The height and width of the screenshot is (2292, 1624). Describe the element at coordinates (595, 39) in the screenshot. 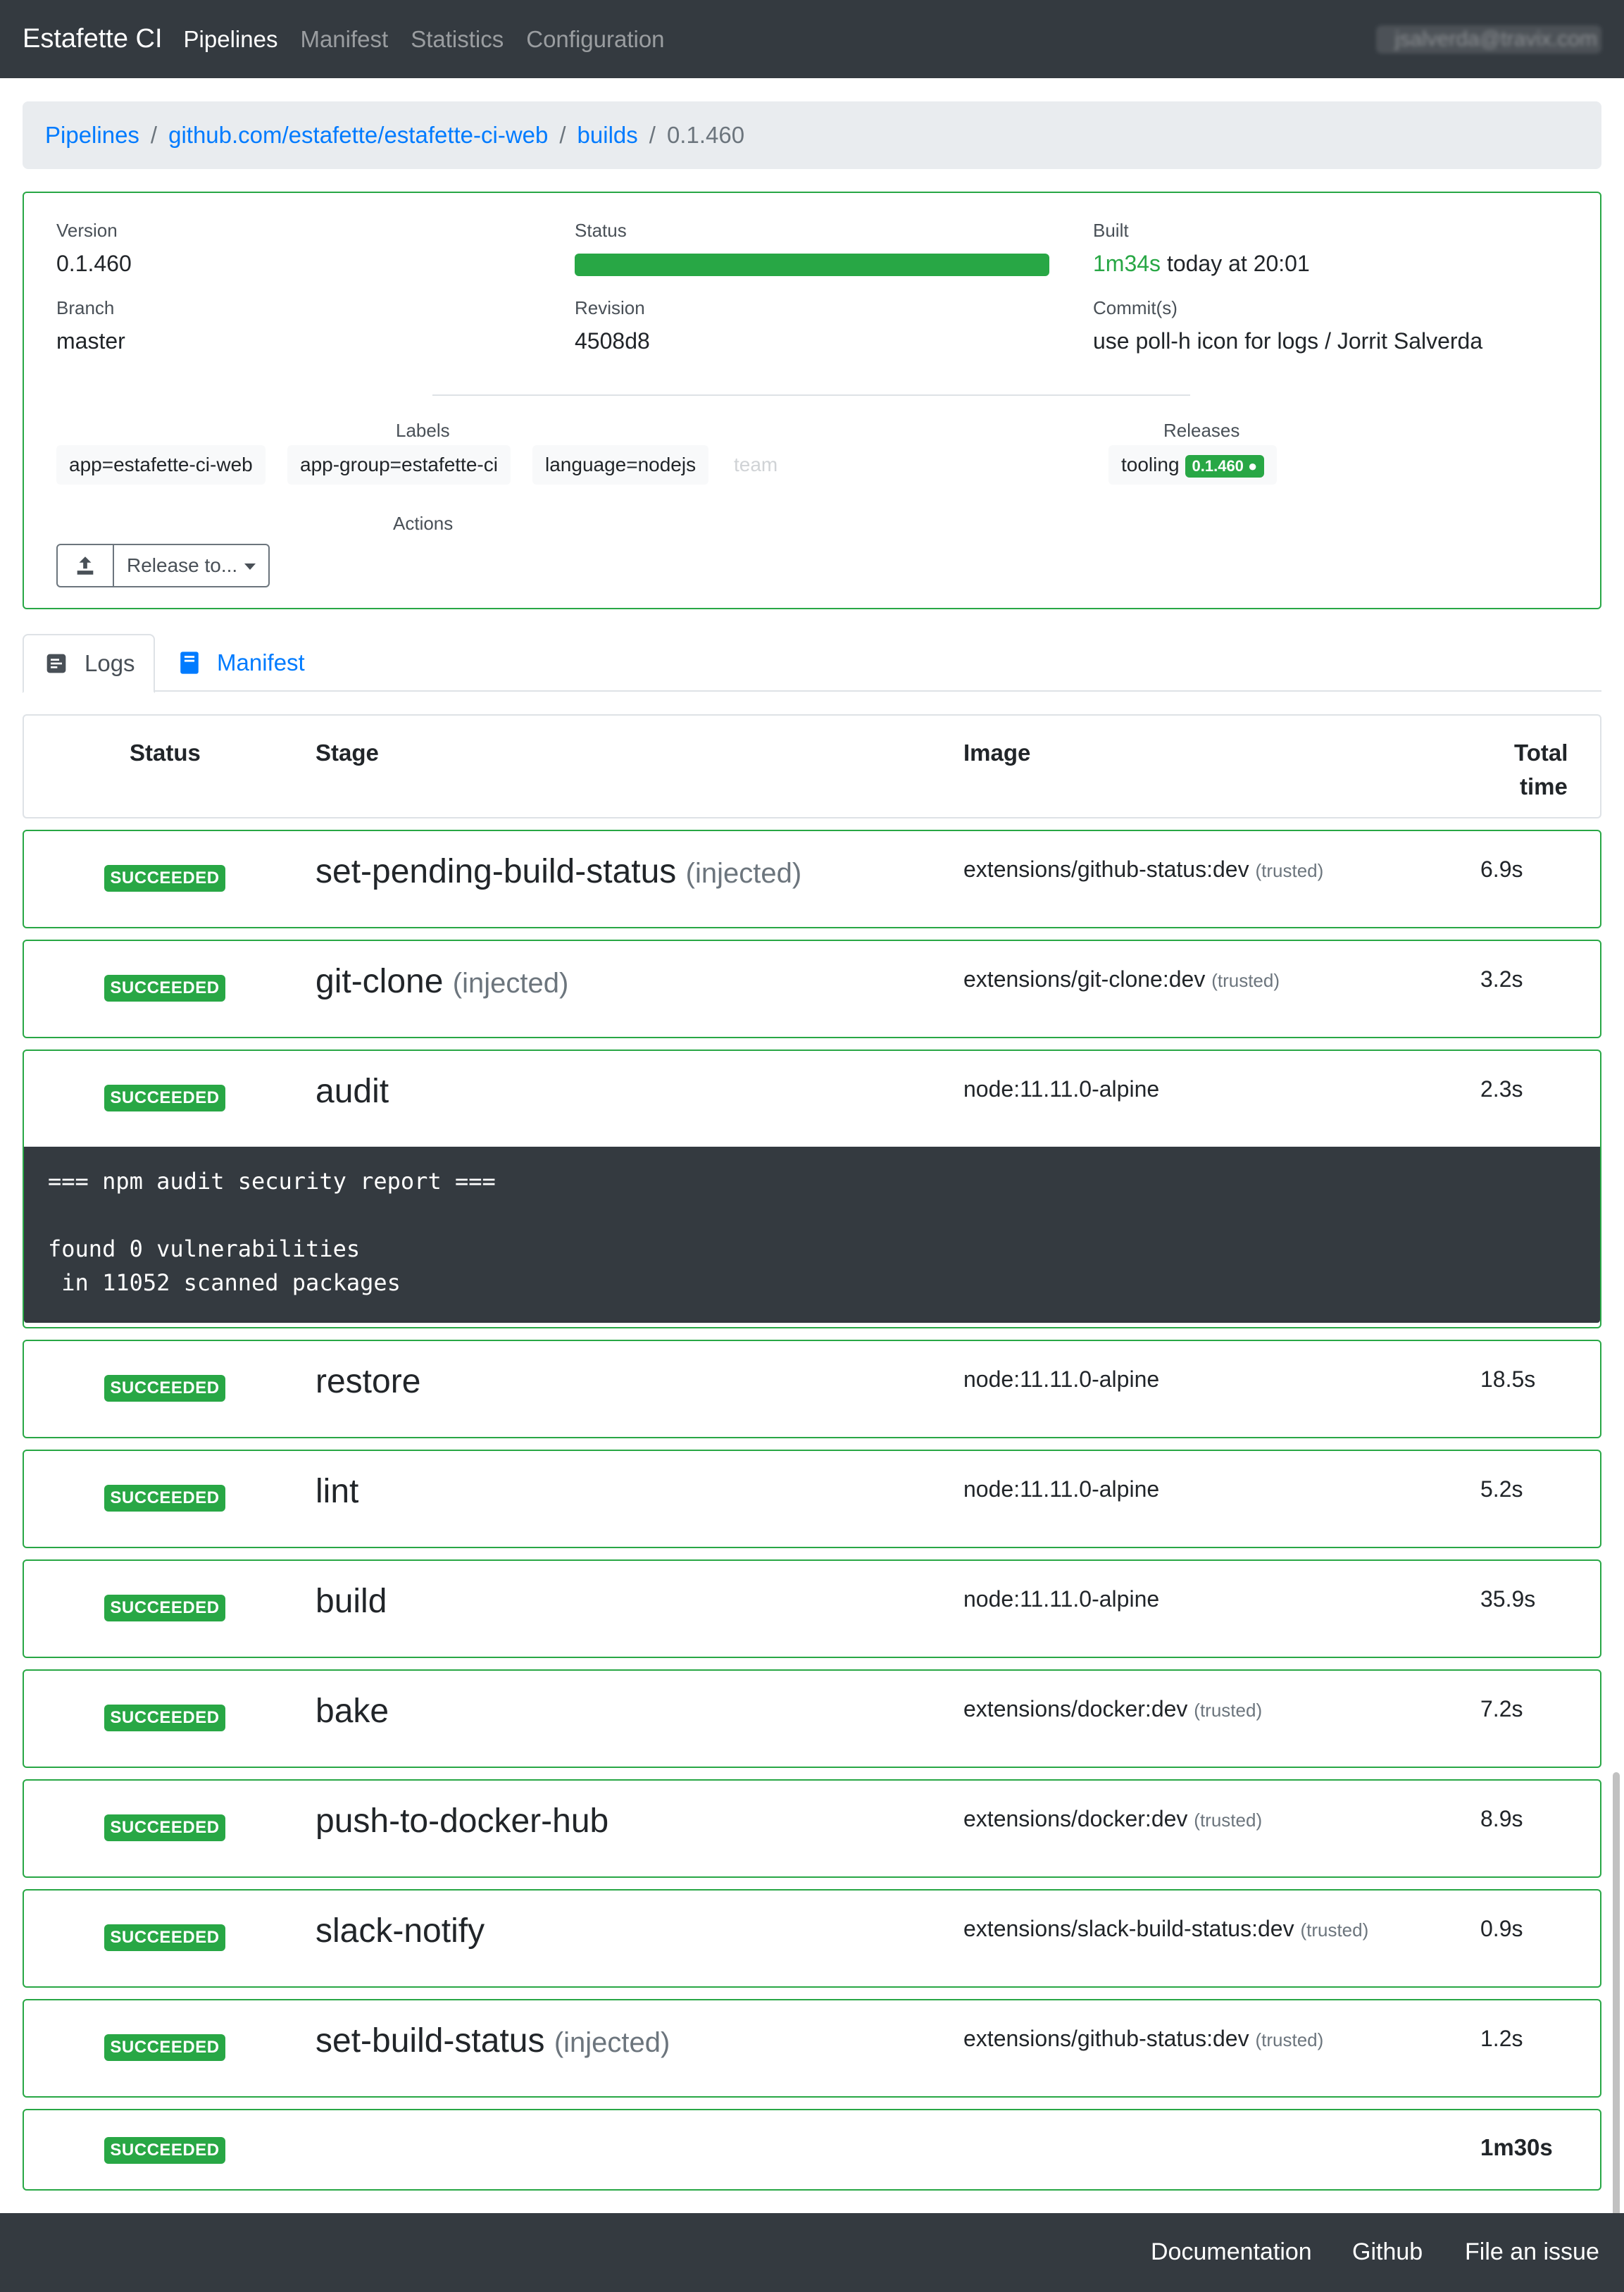

I see `nav-configuration: Configuration` at that location.